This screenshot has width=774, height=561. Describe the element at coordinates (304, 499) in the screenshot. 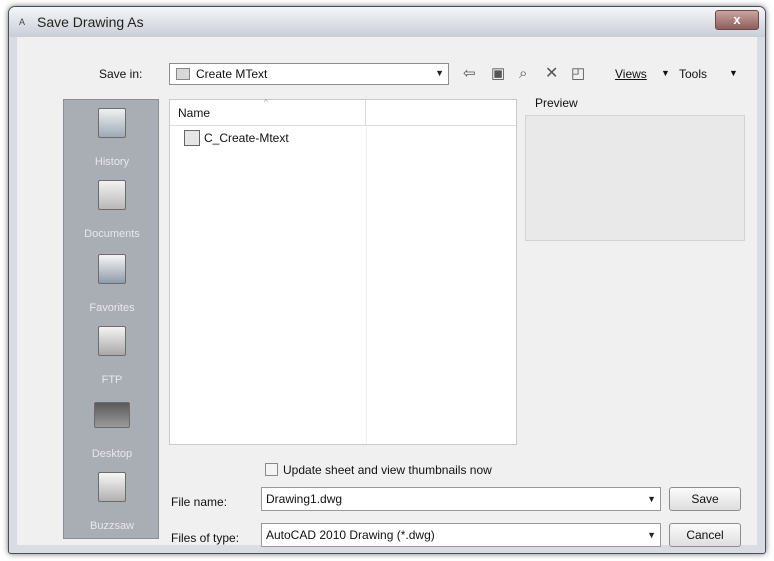

I see `file-name-value: Drawing1.dwg` at that location.